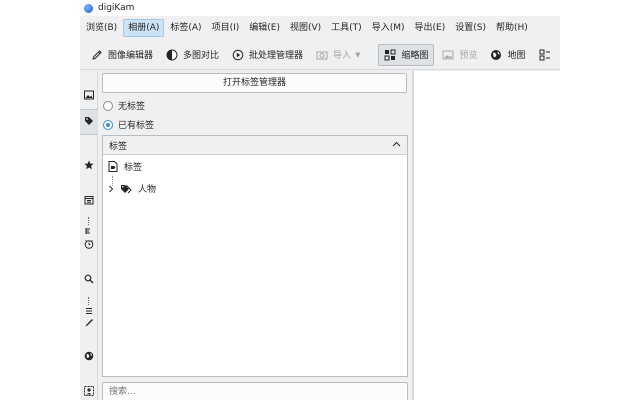  What do you see at coordinates (276, 56) in the screenshot?
I see `batch-queue-label: 批处理管理器` at bounding box center [276, 56].